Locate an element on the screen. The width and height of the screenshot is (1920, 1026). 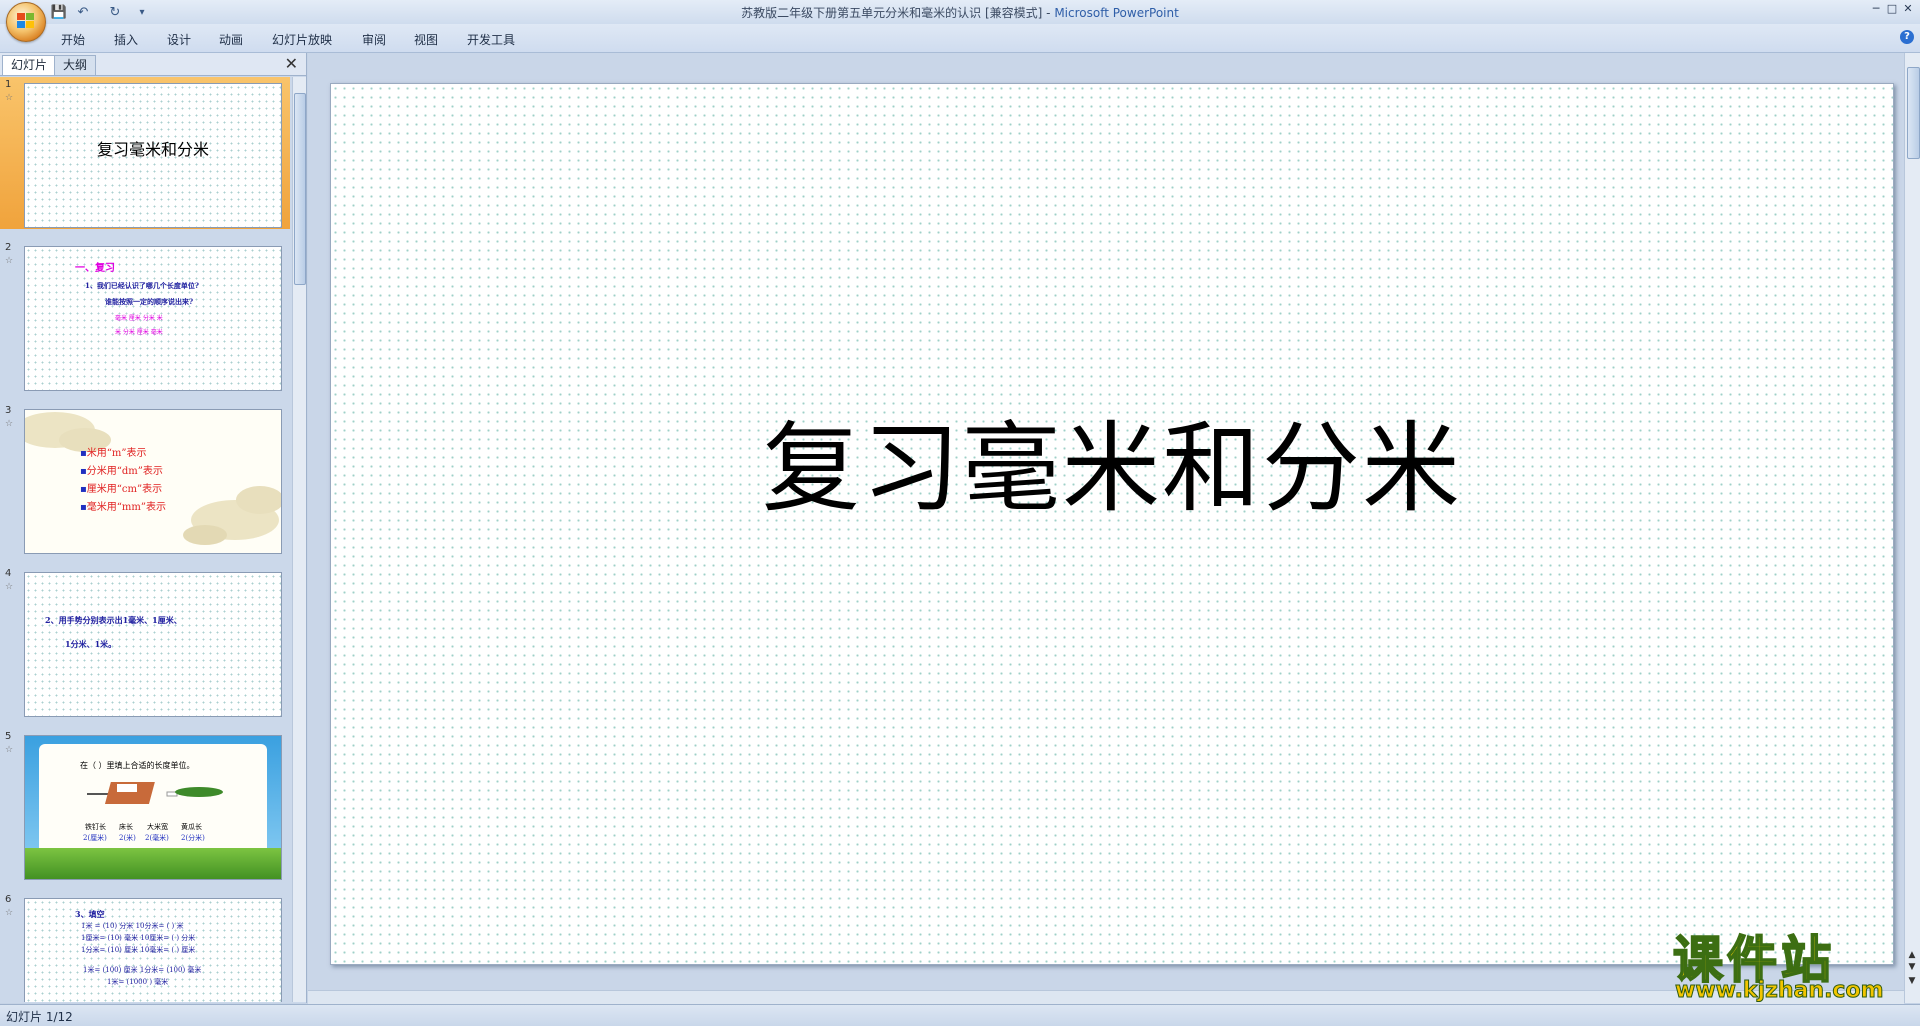
thumbnail-text: ▪米用“m”表示 is located at coordinates (113, 453).